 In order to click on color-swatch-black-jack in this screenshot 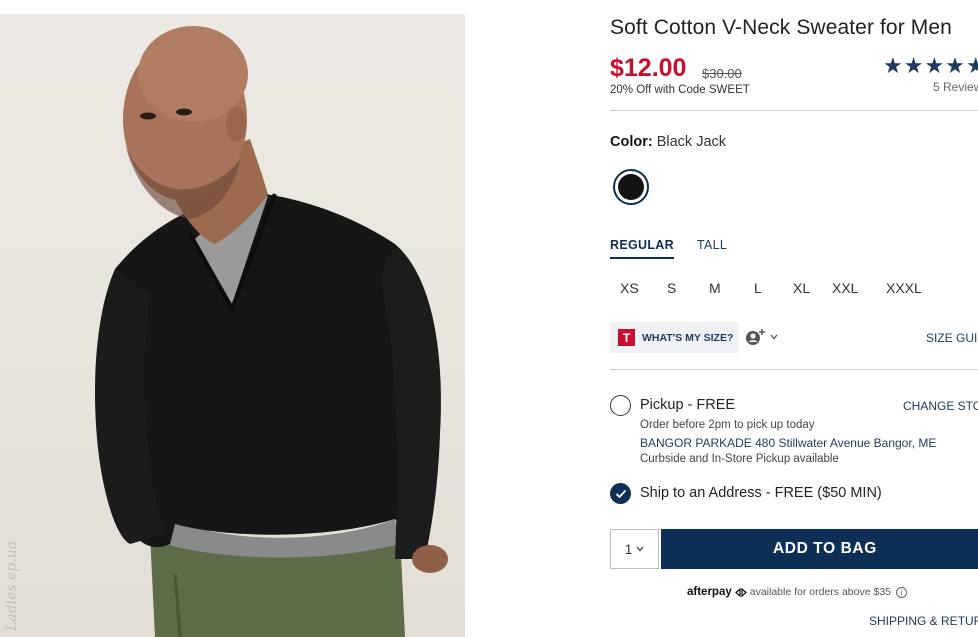, I will do `click(631, 187)`.